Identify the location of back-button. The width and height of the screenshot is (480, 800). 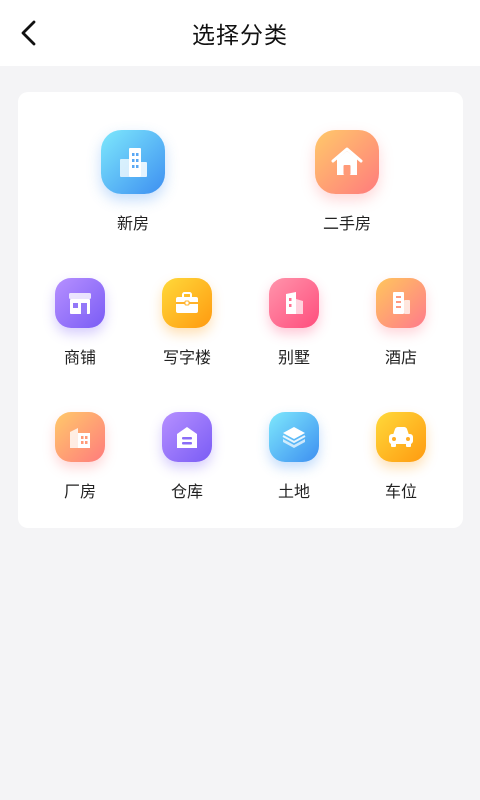
(29, 33).